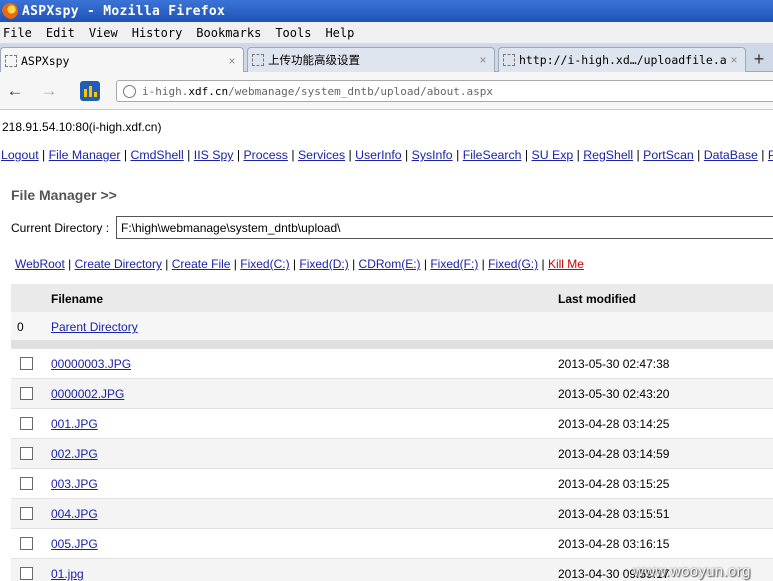  I want to click on tab-label: http://i-high.xd…/uploadfile.aspx, so click(623, 60).